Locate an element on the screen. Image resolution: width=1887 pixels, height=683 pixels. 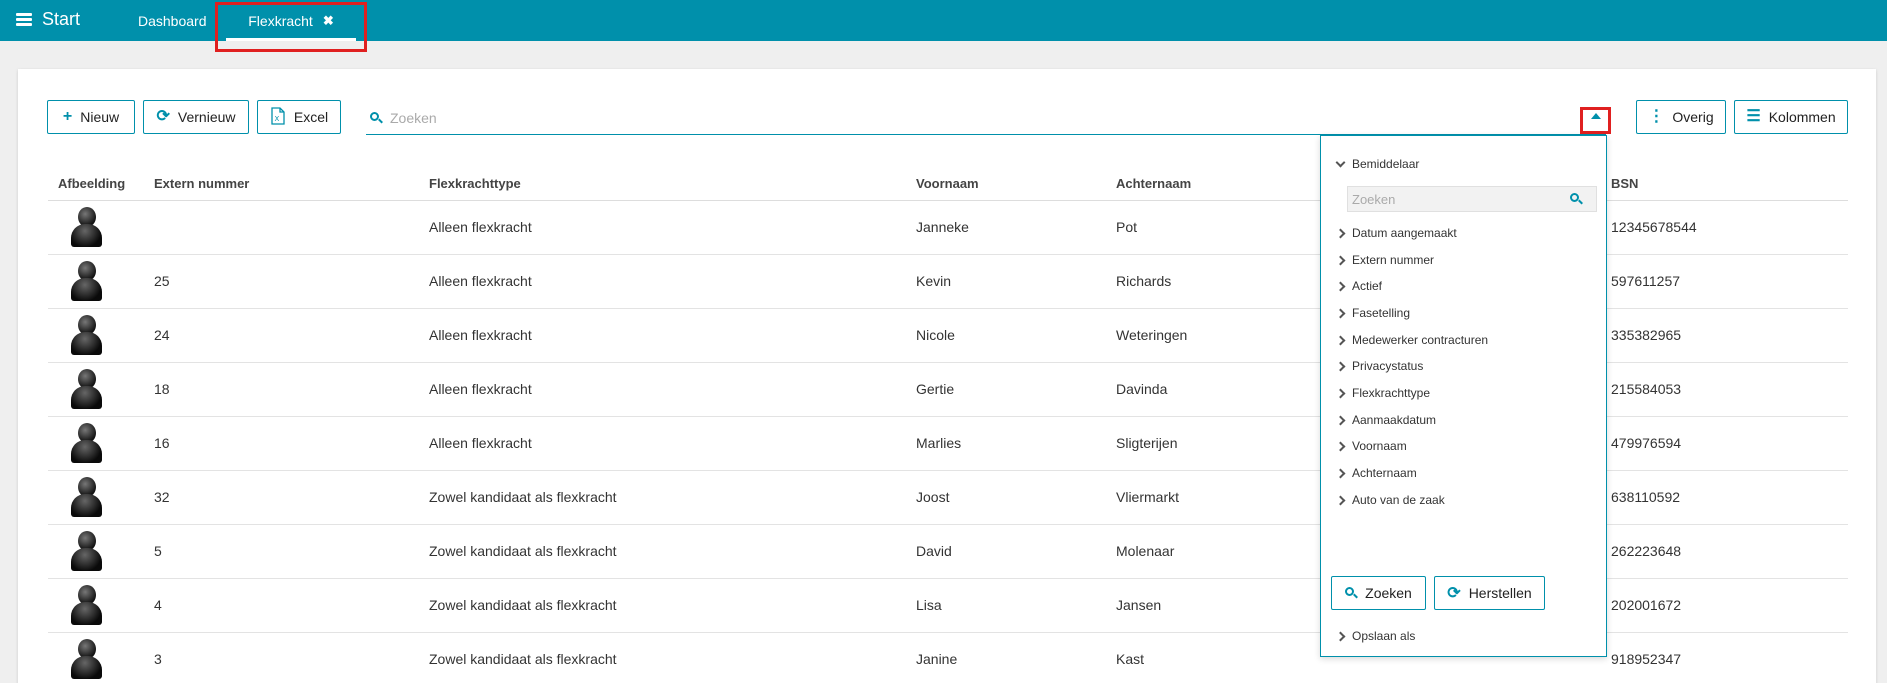
close-icon: ✖ is located at coordinates (328, 21).